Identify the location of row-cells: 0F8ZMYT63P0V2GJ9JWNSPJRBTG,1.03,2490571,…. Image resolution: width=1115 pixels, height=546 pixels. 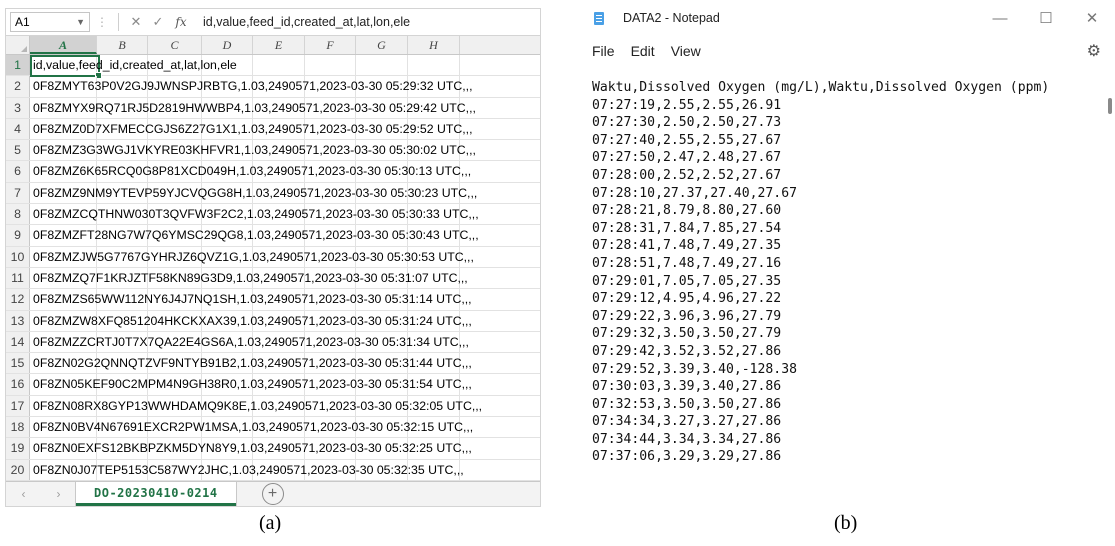
(285, 86).